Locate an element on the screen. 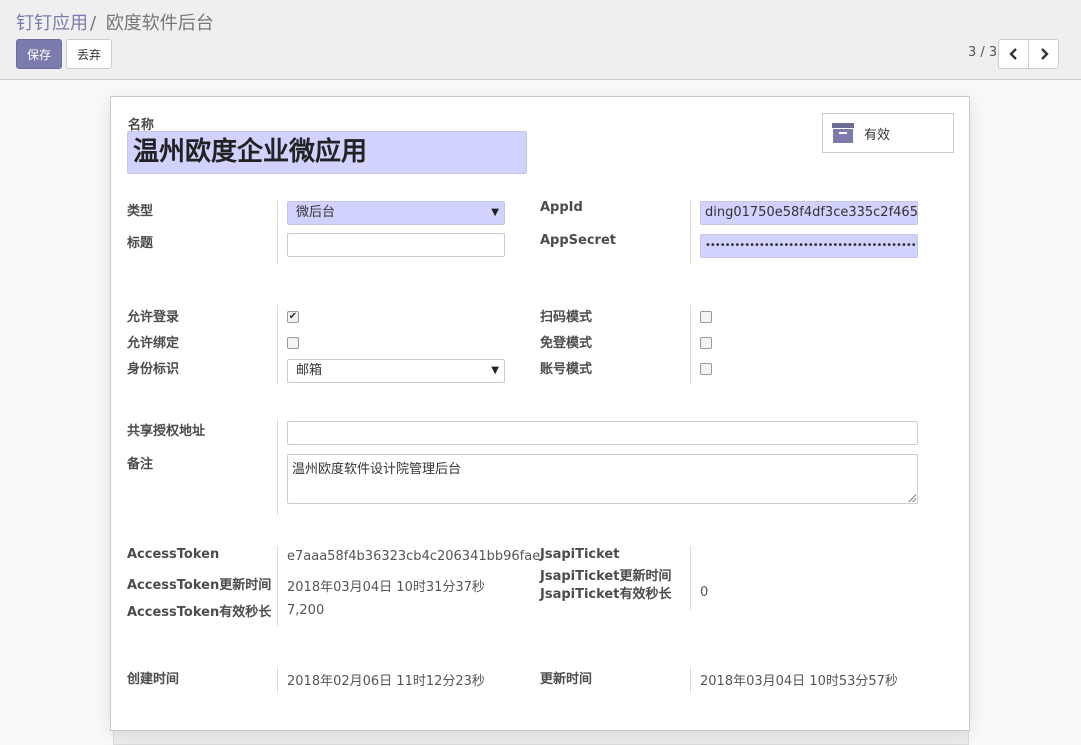 Image resolution: width=1081 pixels, height=745 pixels. breadcrumb-parent-link: 钉钉应用 is located at coordinates (52, 23).